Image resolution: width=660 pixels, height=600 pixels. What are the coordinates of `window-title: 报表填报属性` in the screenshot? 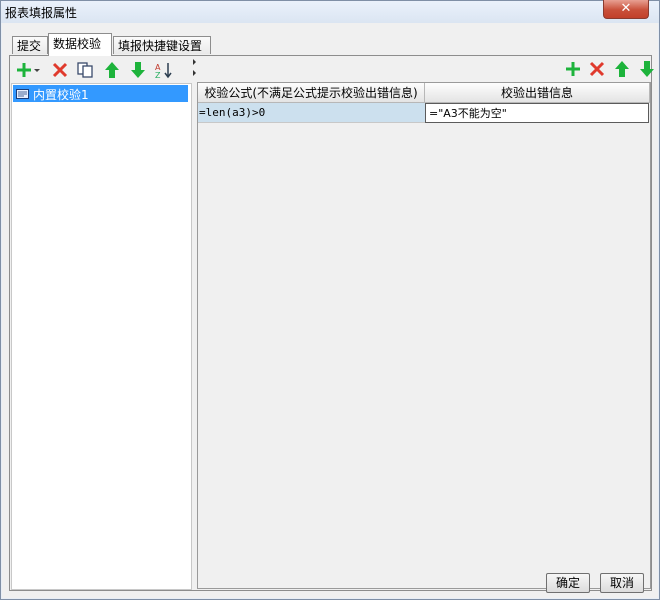 It's located at (41, 13).